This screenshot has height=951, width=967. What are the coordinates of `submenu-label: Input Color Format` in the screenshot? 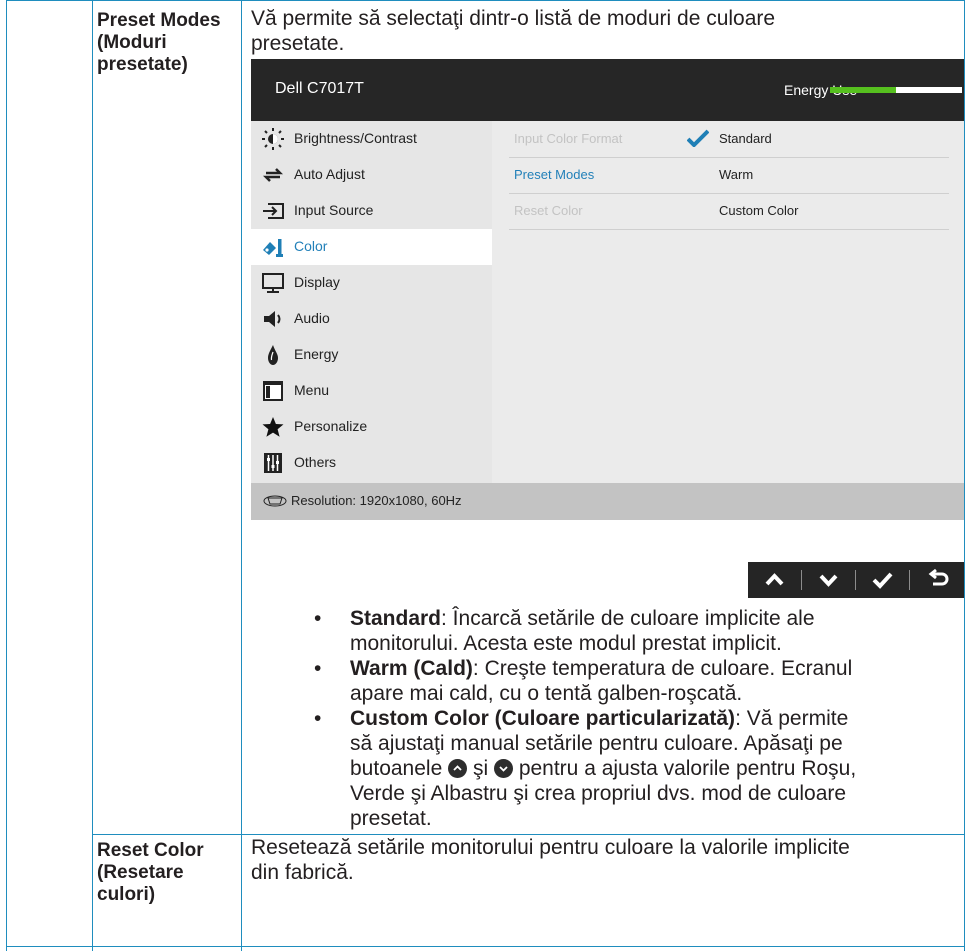 It's located at (568, 138).